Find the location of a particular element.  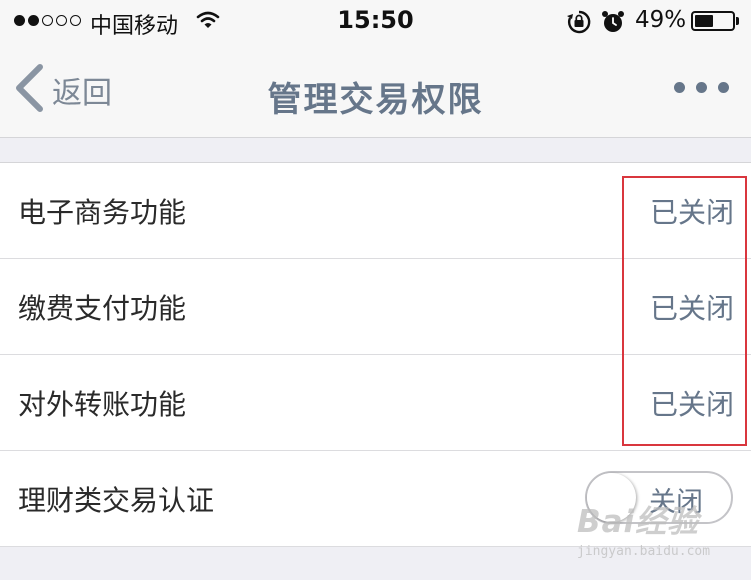

alarm-clock-icon is located at coordinates (613, 24).